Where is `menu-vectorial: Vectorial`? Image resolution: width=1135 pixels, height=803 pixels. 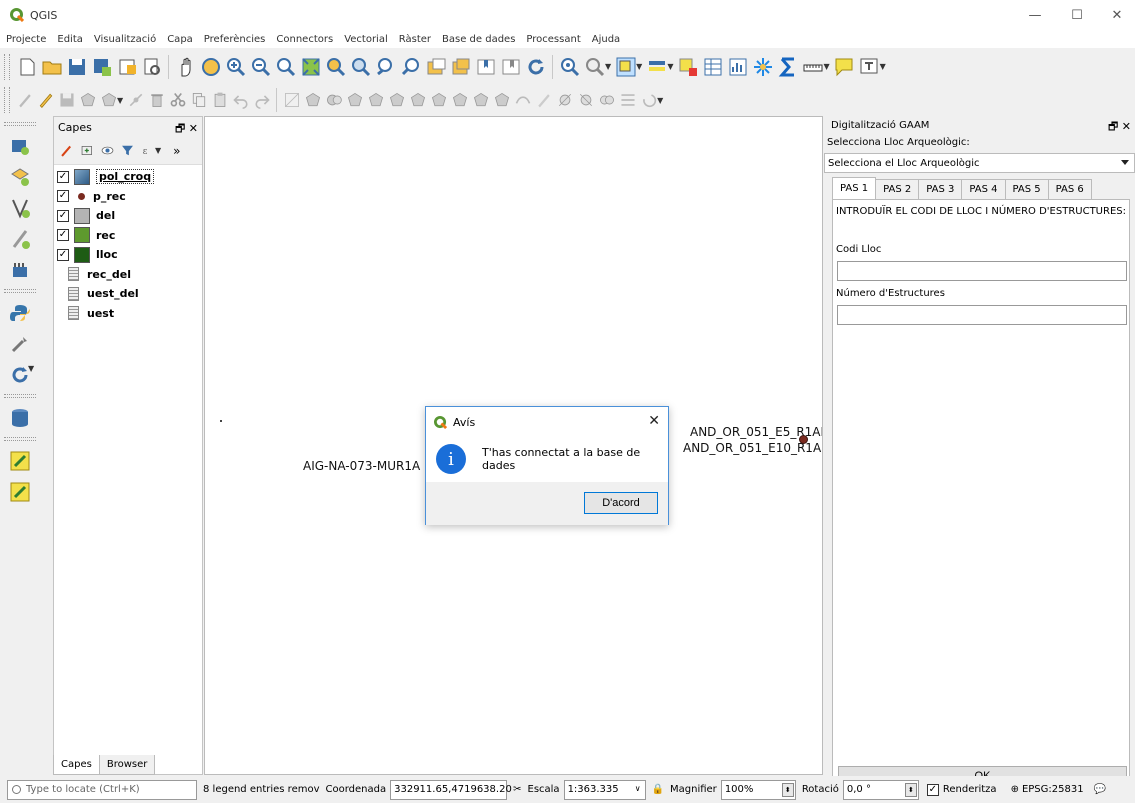 menu-vectorial: Vectorial is located at coordinates (366, 39).